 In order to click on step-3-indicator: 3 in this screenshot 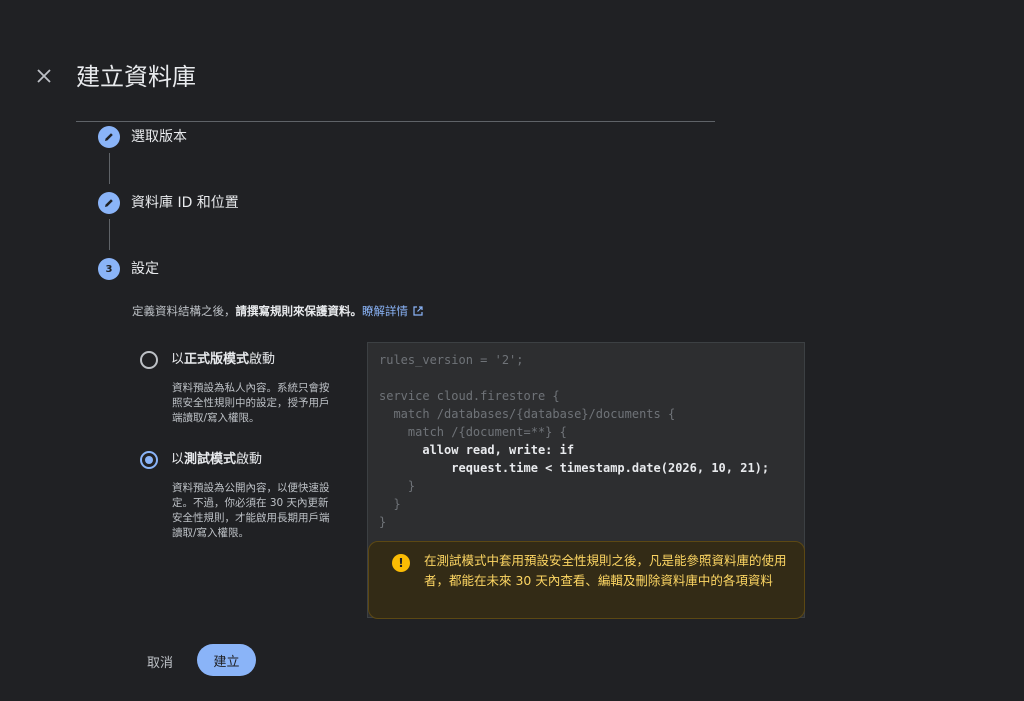, I will do `click(109, 269)`.